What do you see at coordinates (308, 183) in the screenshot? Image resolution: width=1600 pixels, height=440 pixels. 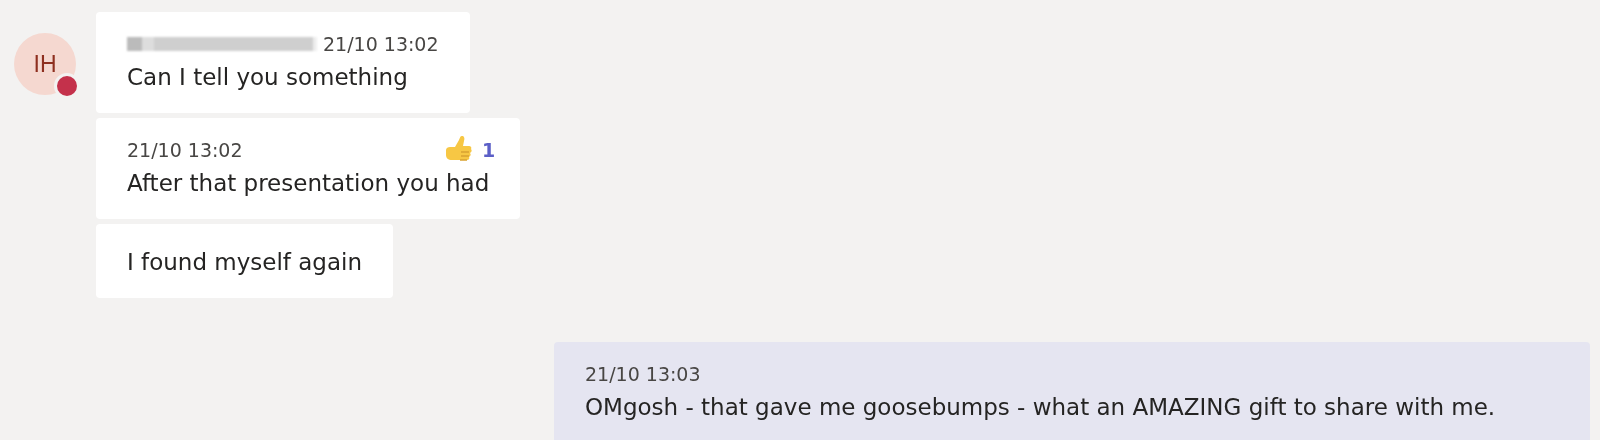 I see `message-text: After that presentation you had` at bounding box center [308, 183].